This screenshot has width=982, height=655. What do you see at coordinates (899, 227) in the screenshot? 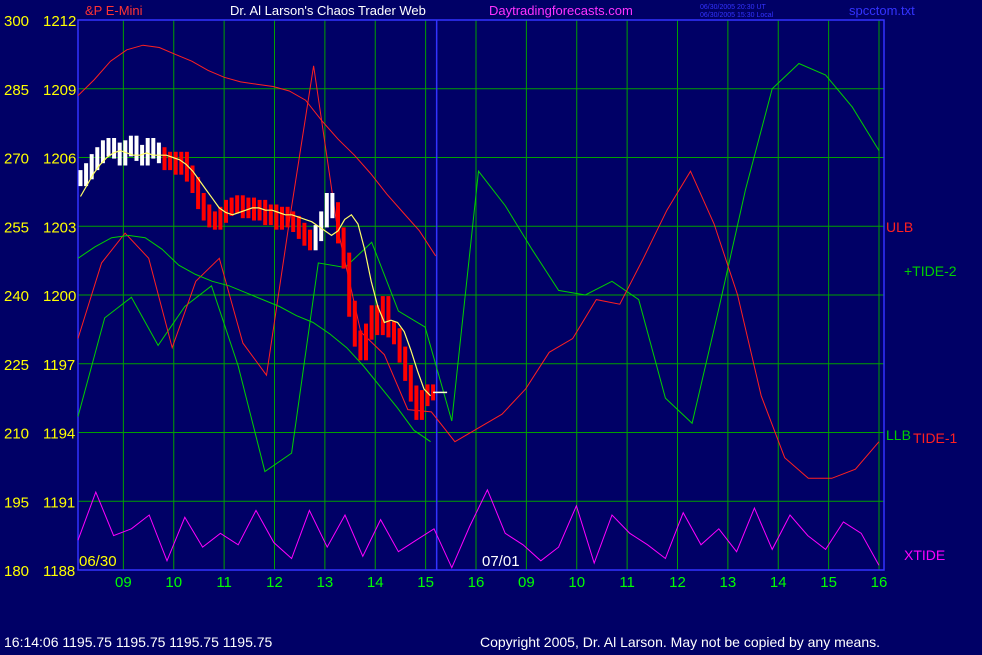
I see `legend-label: ULB` at bounding box center [899, 227].